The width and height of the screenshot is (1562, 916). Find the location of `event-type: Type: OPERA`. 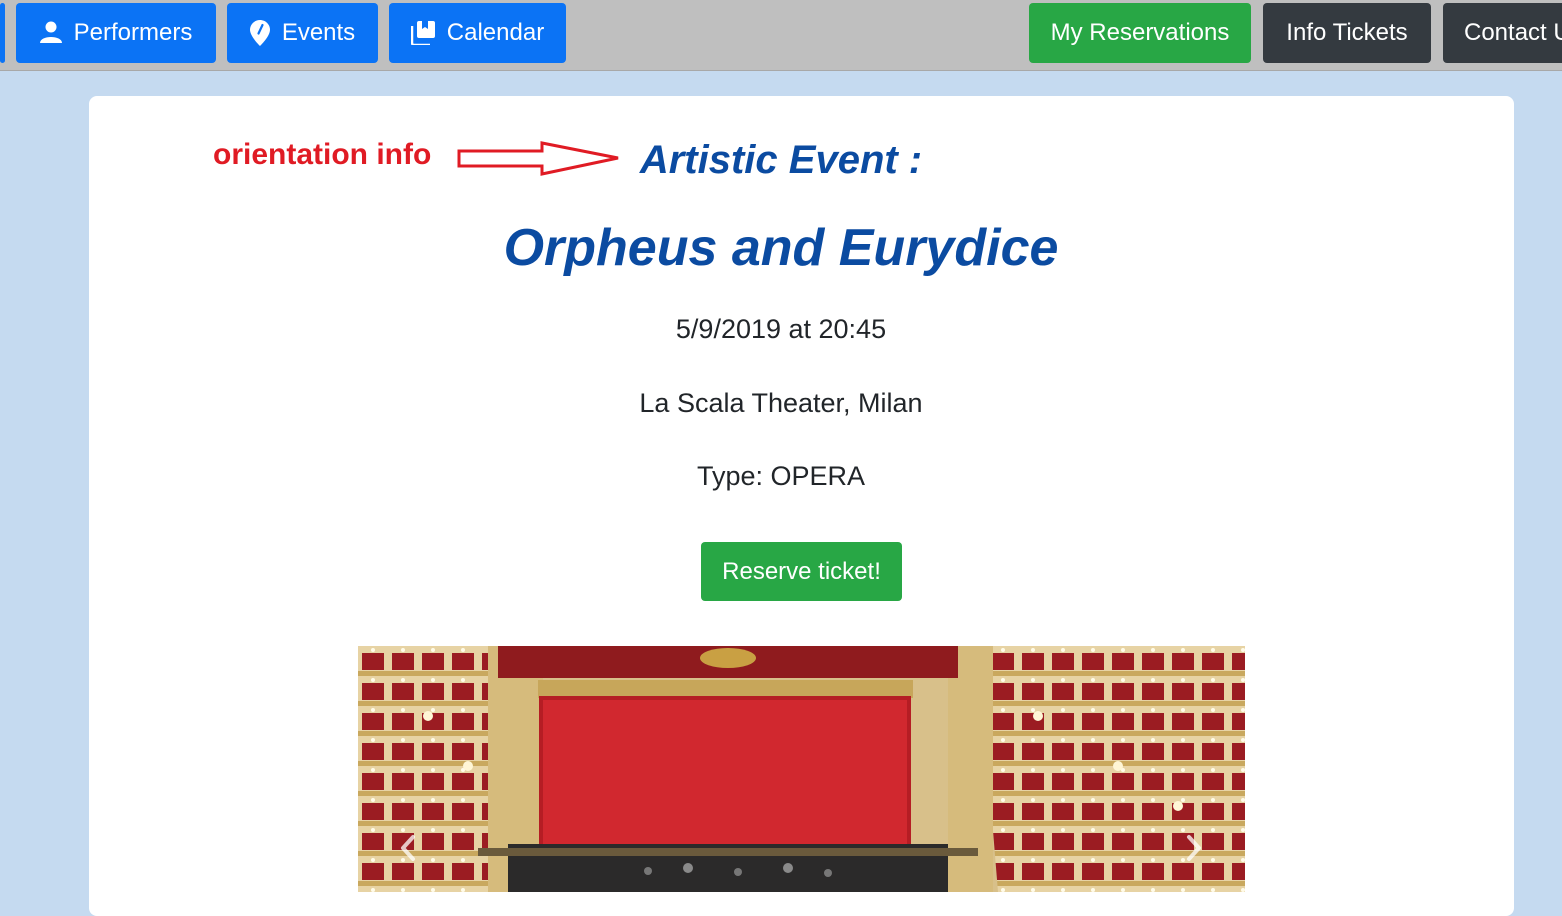

event-type: Type: OPERA is located at coordinates (781, 476).